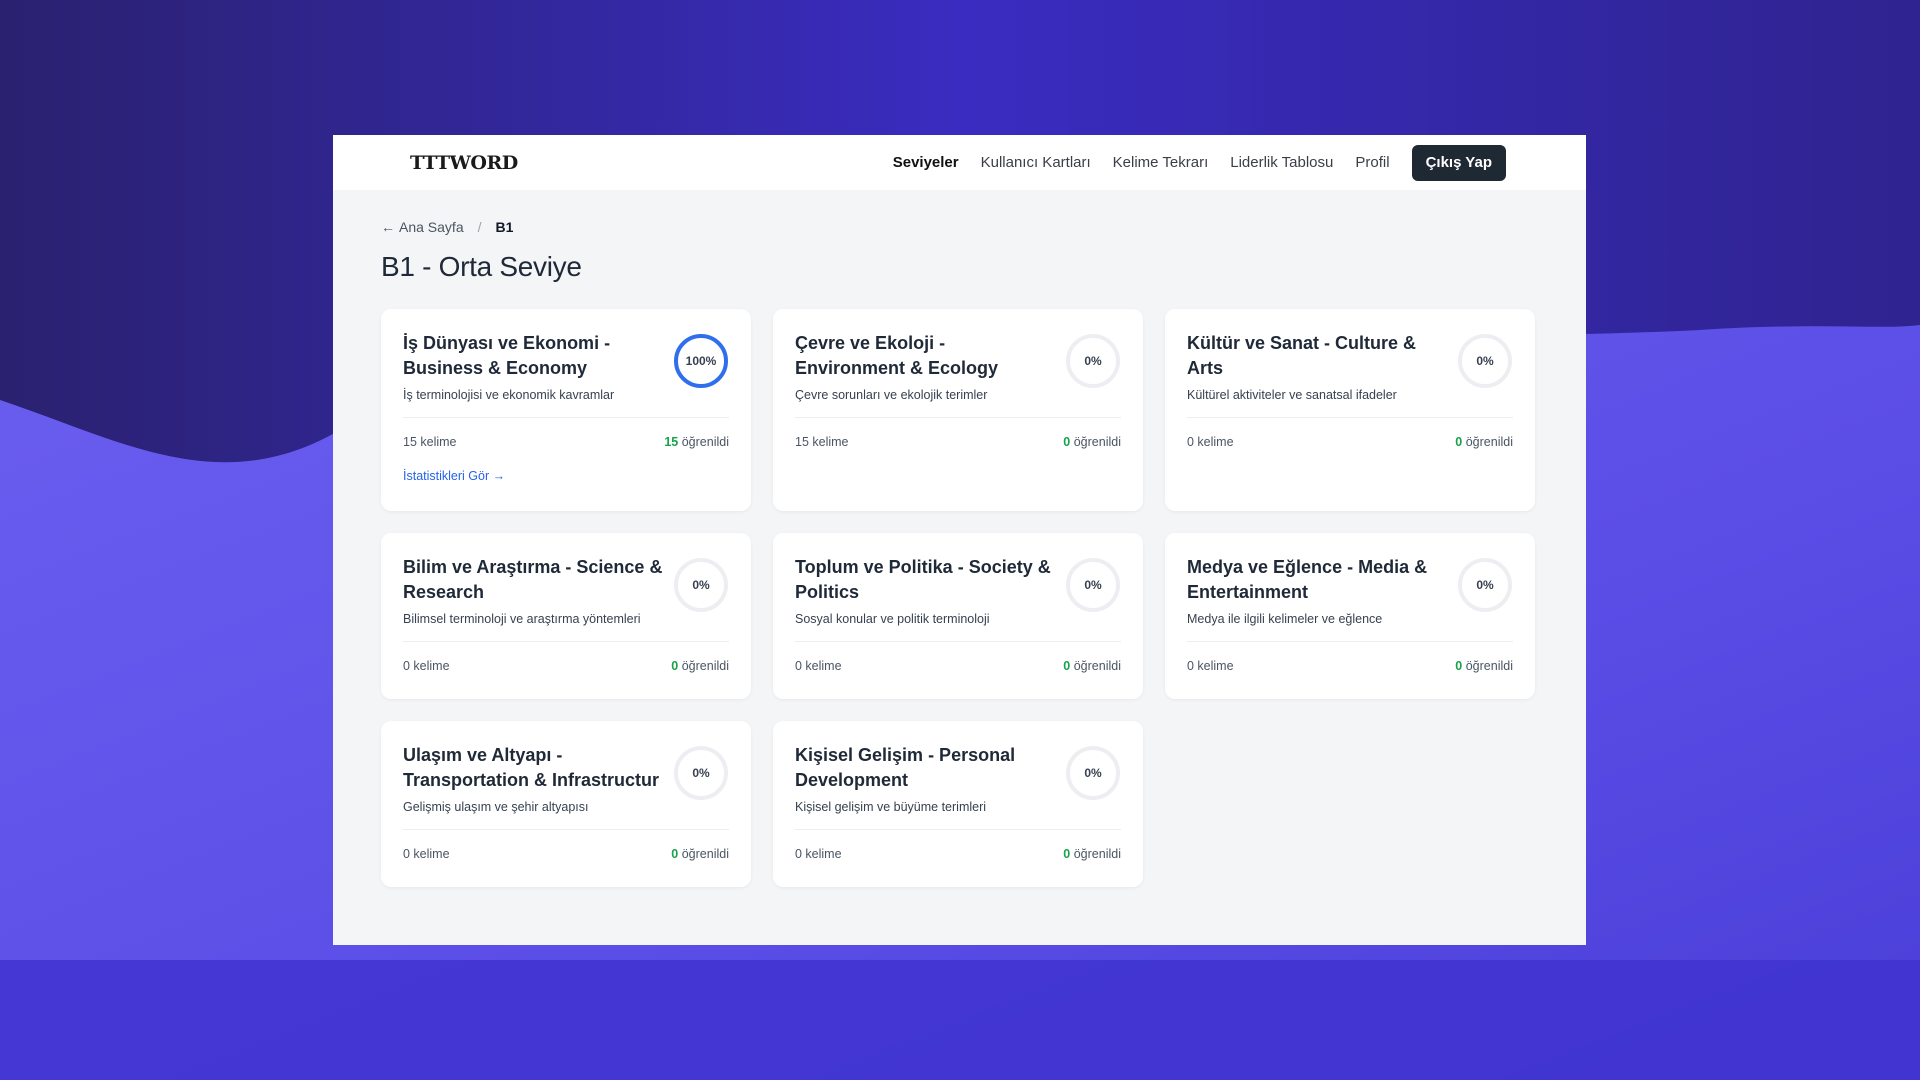  I want to click on nav-user-cards: Kullanıcı Kartları, so click(1036, 162).